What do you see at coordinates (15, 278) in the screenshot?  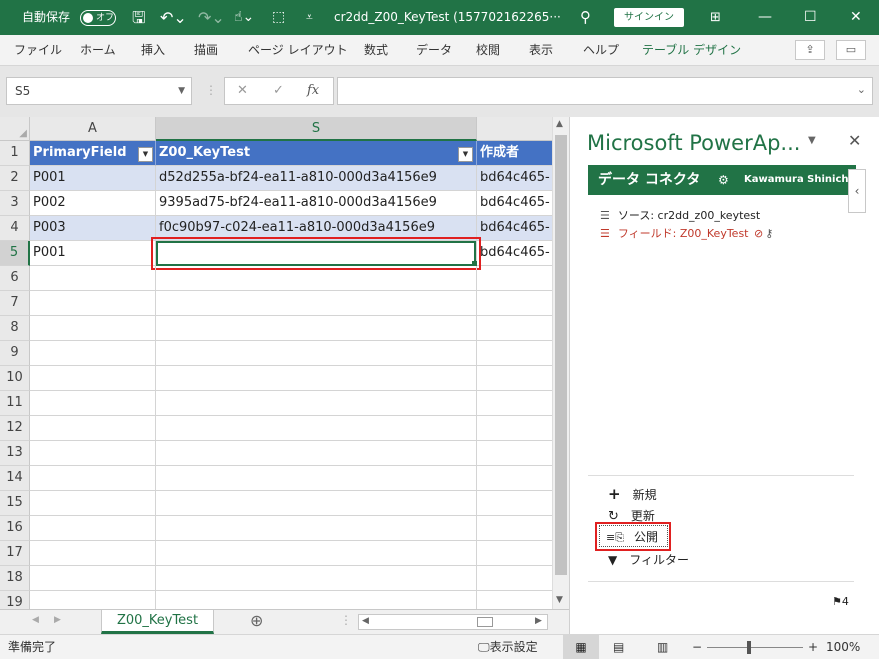 I see `row-header: 6` at bounding box center [15, 278].